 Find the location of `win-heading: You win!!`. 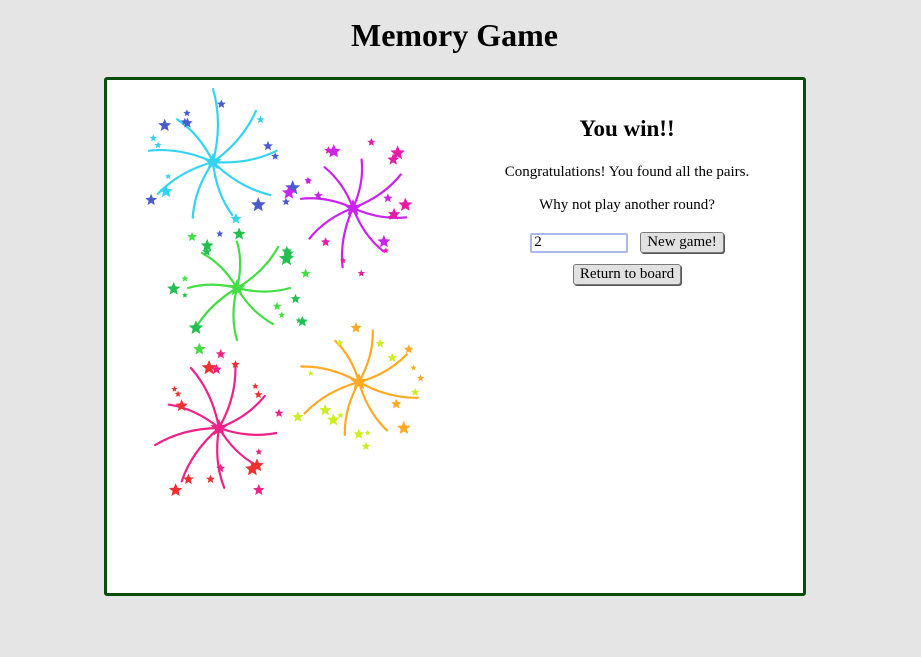

win-heading: You win!! is located at coordinates (627, 128).